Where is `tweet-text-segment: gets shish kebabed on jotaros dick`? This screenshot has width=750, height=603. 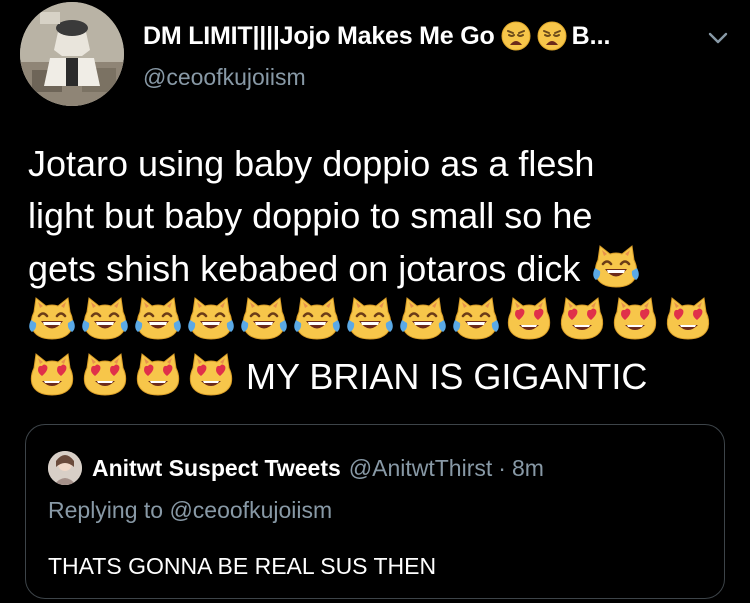
tweet-text-segment: gets shish kebabed on jotaros dick is located at coordinates (304, 268).